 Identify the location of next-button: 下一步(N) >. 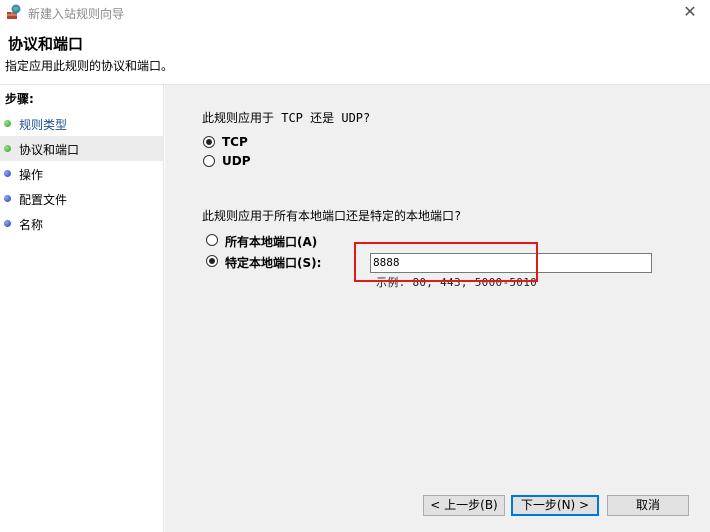
(555, 505).